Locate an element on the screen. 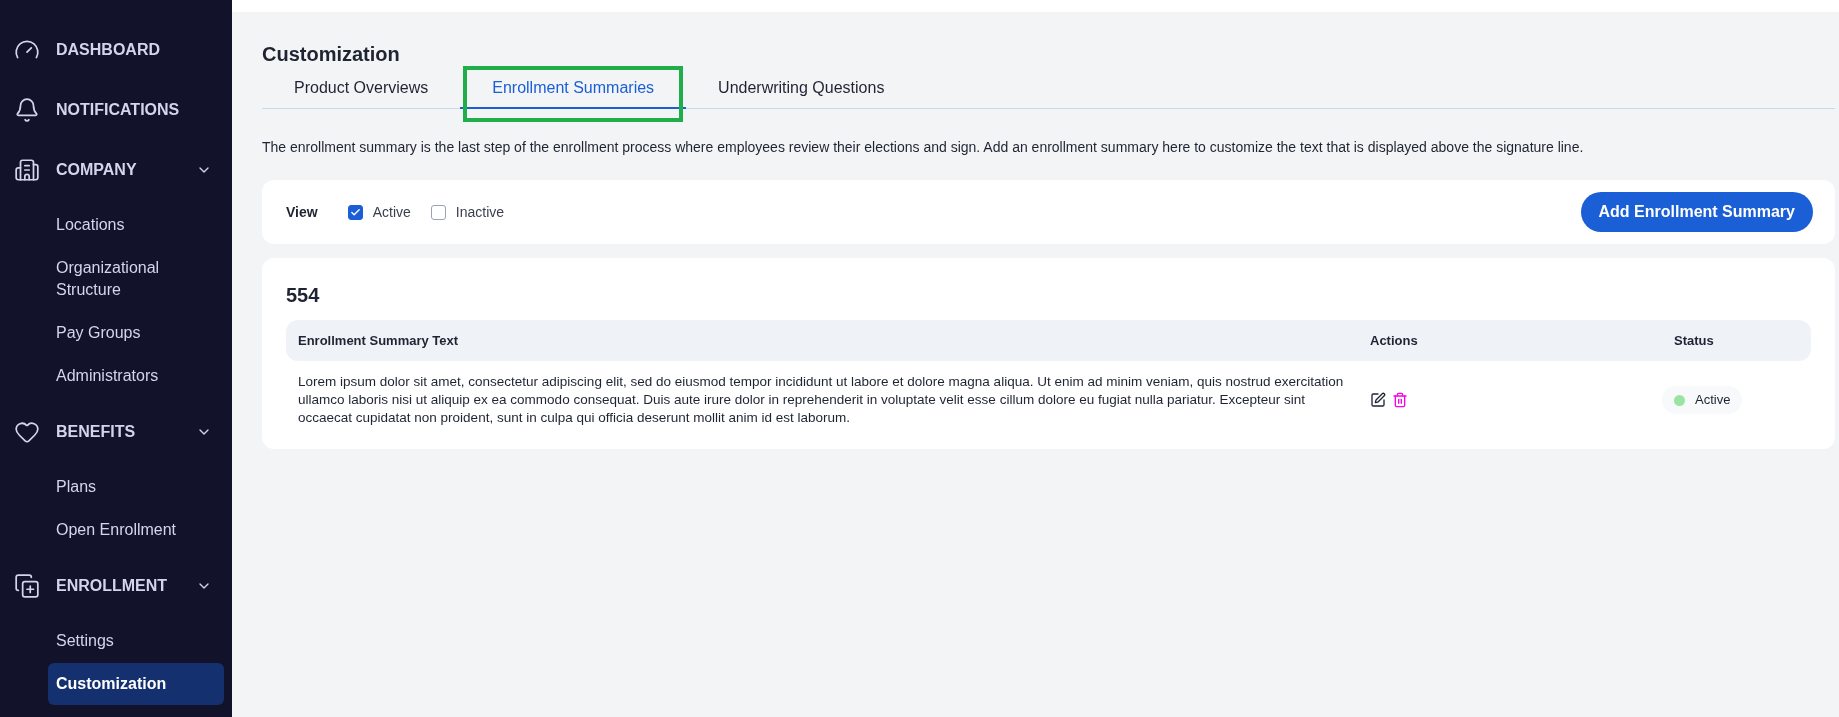  checkbox-label: Inactive is located at coordinates (480, 212).